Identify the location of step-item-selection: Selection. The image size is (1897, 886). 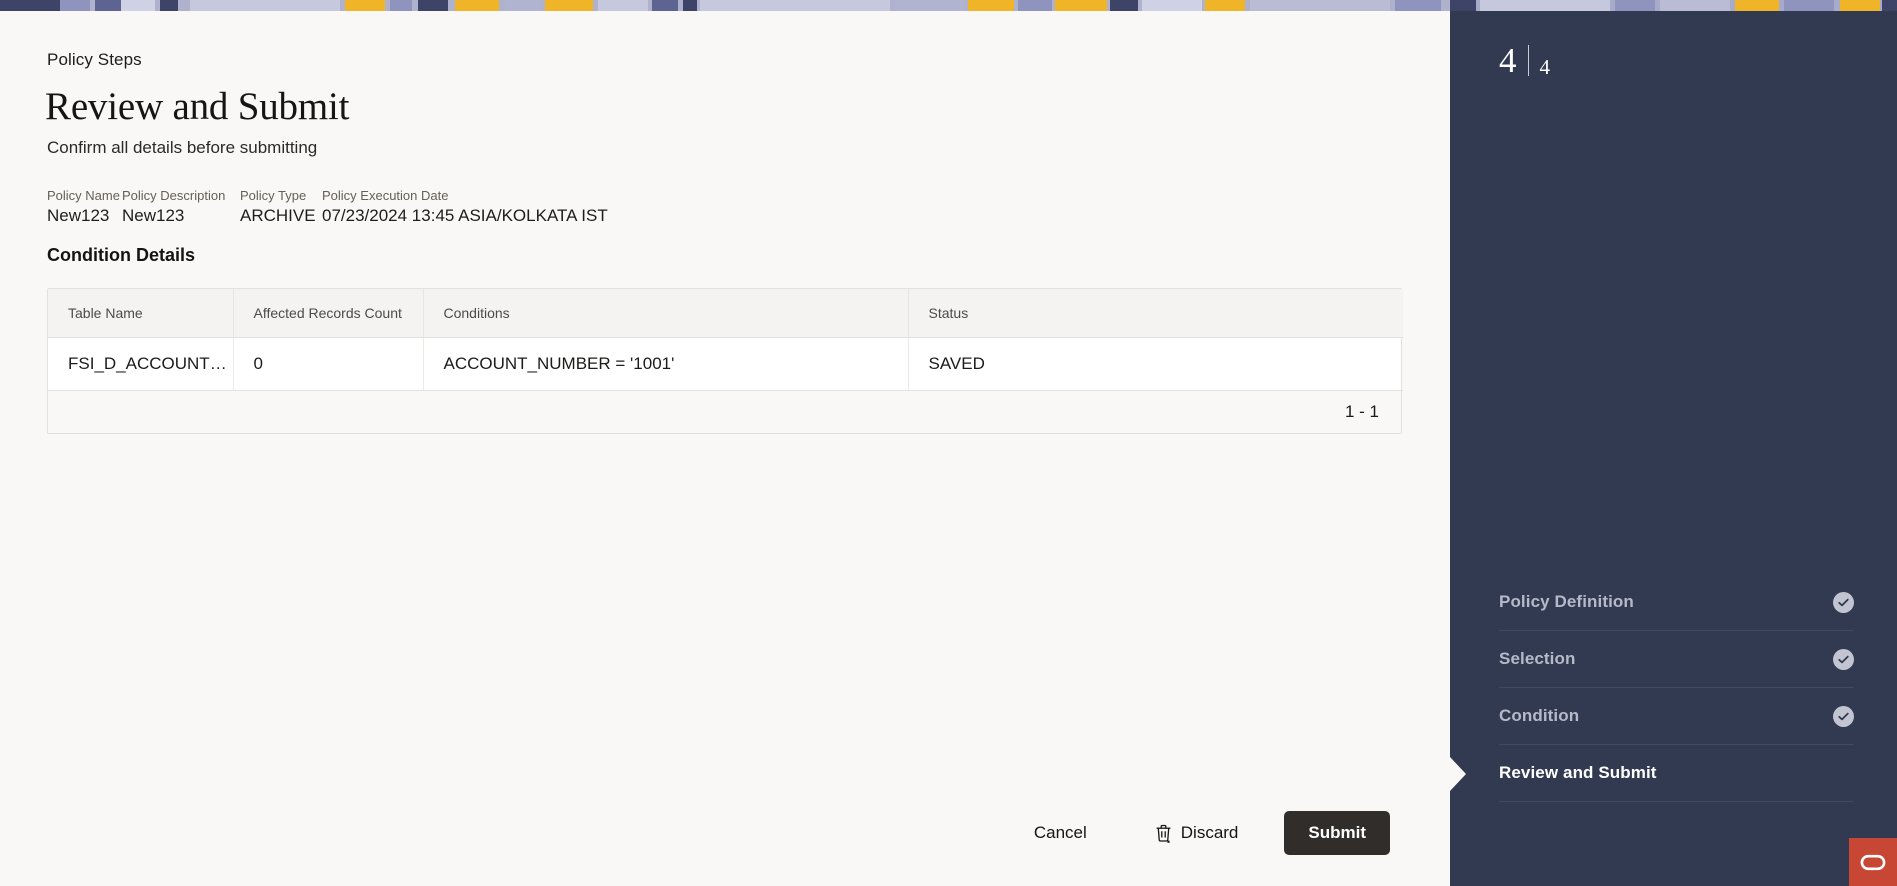
(1676, 659).